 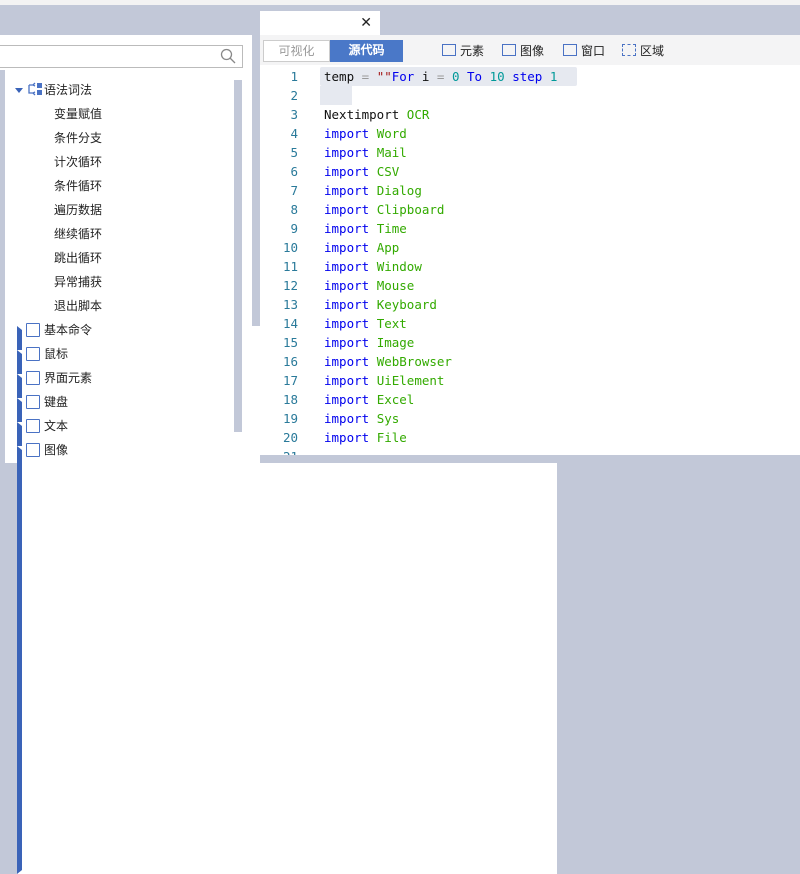 What do you see at coordinates (68, 90) in the screenshot?
I see `tree-group-syntax: 语法词法` at bounding box center [68, 90].